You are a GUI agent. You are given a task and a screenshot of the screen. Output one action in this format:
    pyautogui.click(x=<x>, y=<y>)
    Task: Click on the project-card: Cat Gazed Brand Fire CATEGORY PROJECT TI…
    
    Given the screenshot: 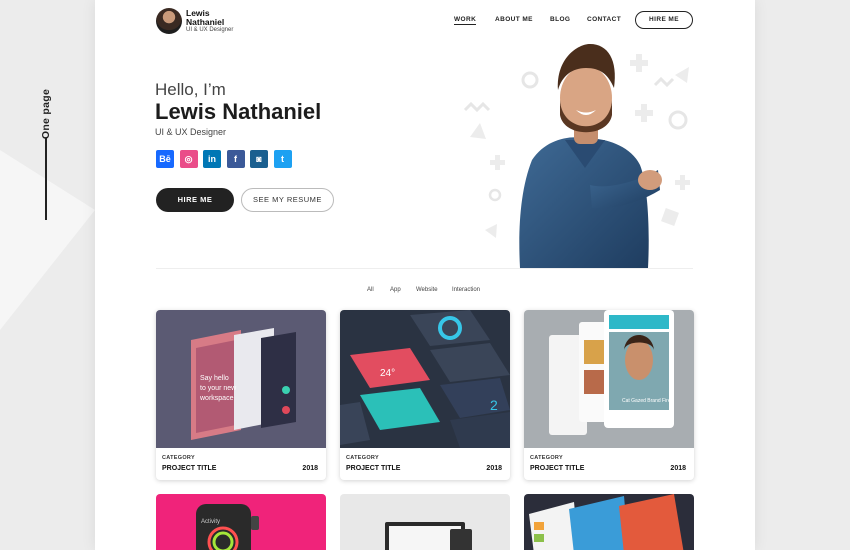 What is the action you would take?
    pyautogui.click(x=609, y=395)
    